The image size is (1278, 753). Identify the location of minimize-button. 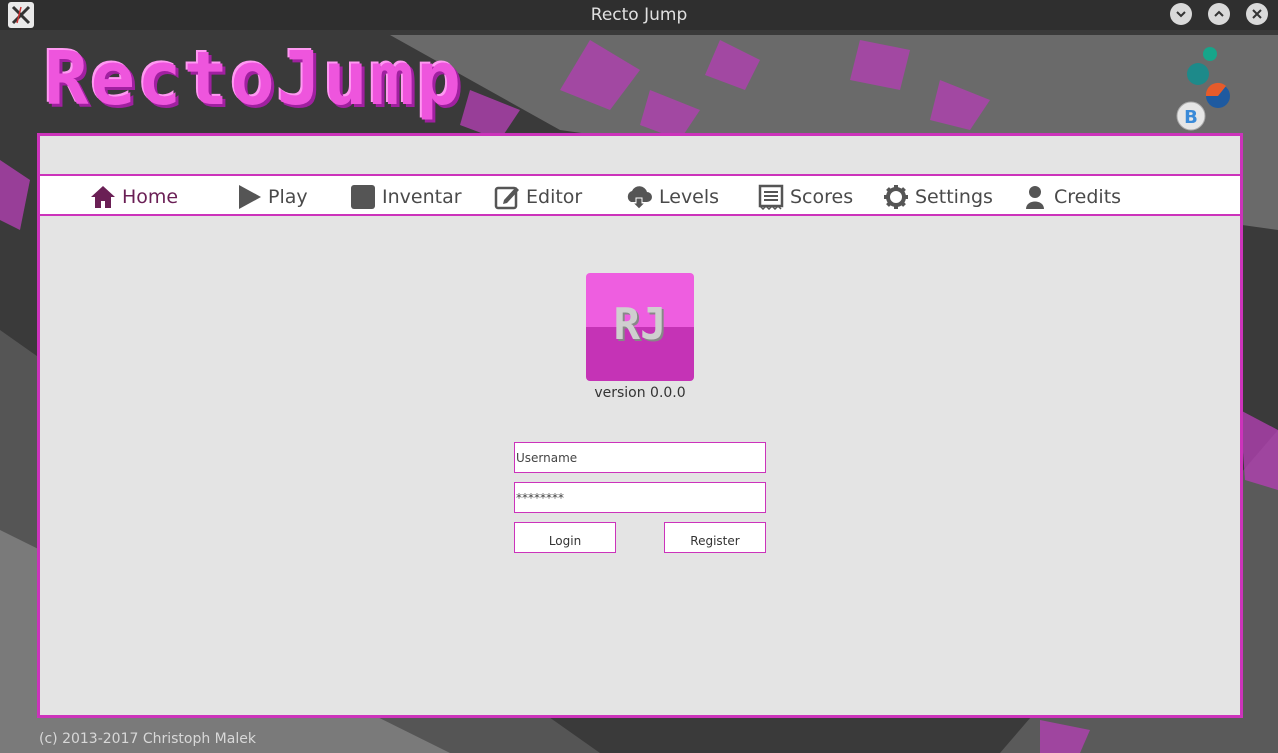
(1181, 14).